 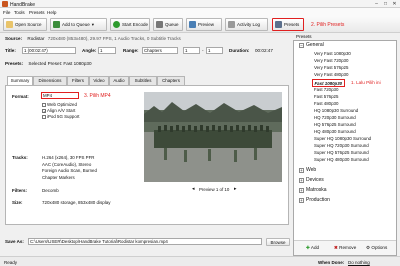 What do you see at coordinates (315, 180) in the screenshot?
I see `preset-group-devices: Devices` at bounding box center [315, 180].